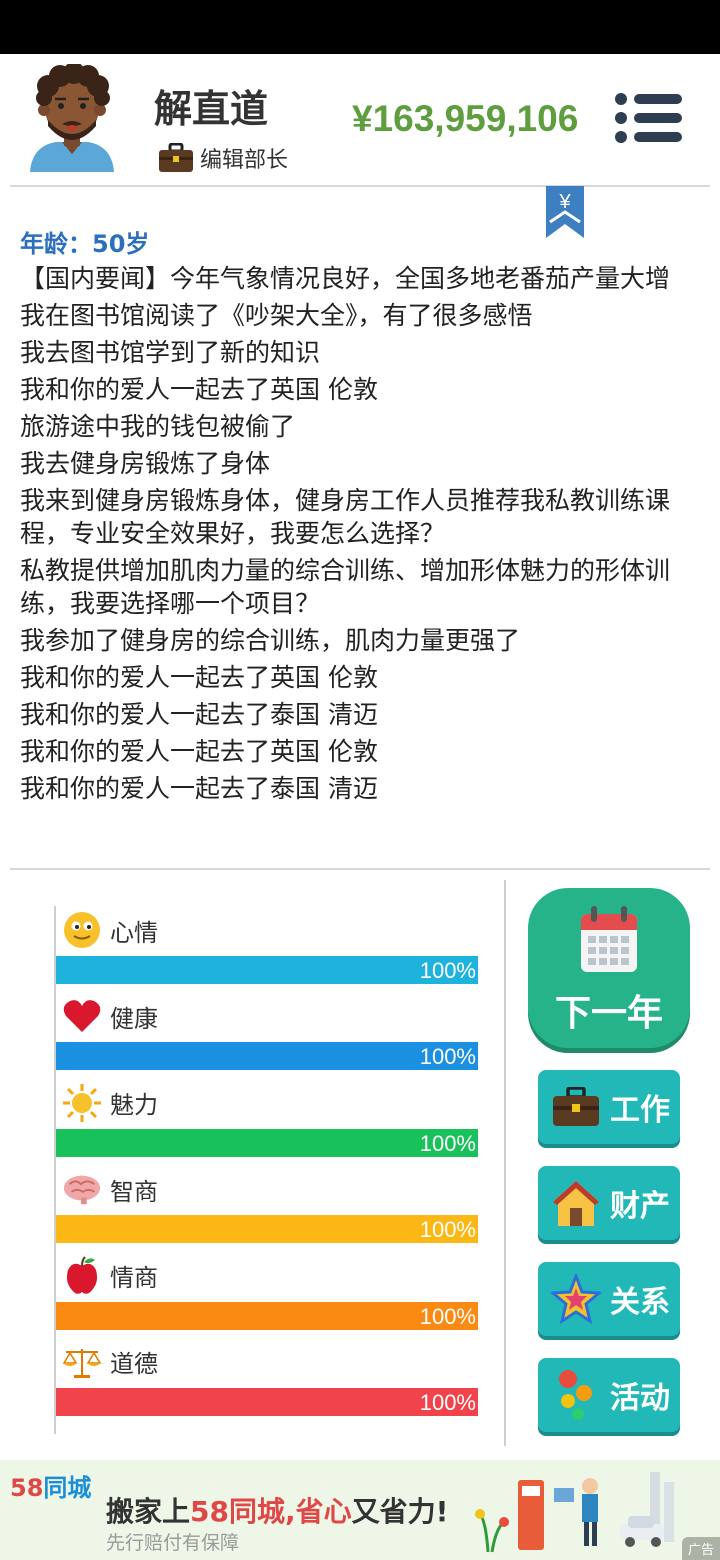 The width and height of the screenshot is (720, 1560). Describe the element at coordinates (55, 1170) in the screenshot. I see `stats-axis-line` at that location.